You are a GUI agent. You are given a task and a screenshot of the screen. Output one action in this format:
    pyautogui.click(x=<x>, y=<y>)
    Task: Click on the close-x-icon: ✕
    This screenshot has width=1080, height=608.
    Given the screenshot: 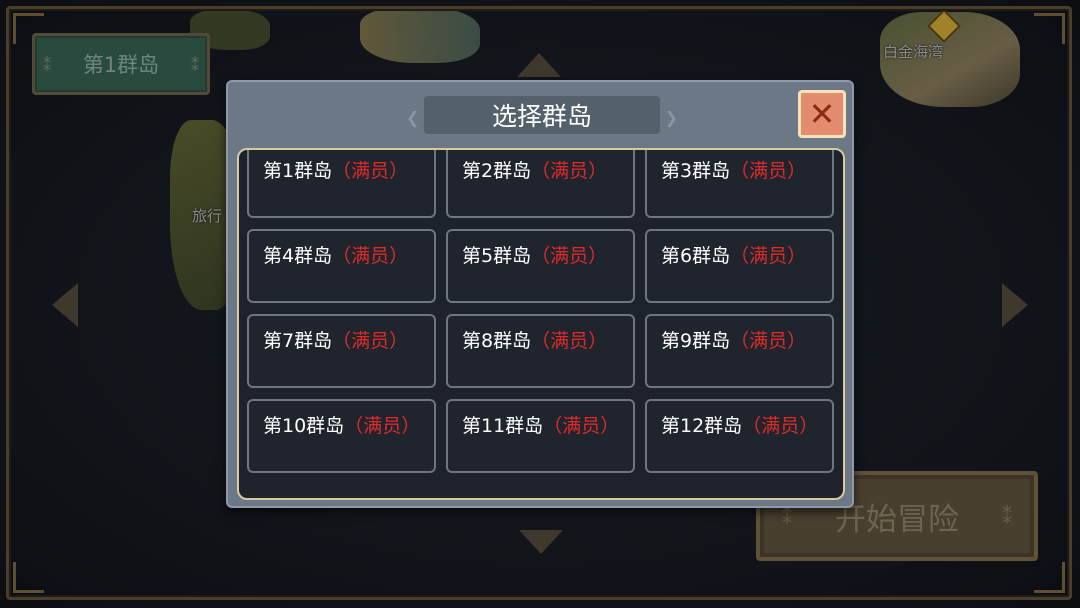 What is the action you would take?
    pyautogui.click(x=822, y=114)
    